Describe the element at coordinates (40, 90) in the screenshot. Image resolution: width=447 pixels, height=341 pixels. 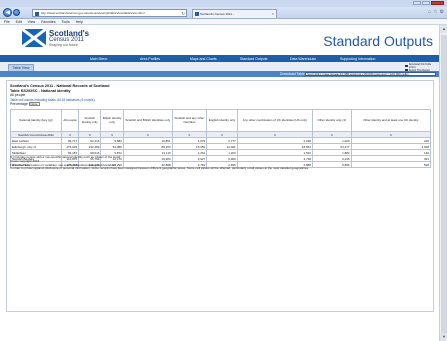
I see `table-id: Table KS202SC - National identity` at that location.